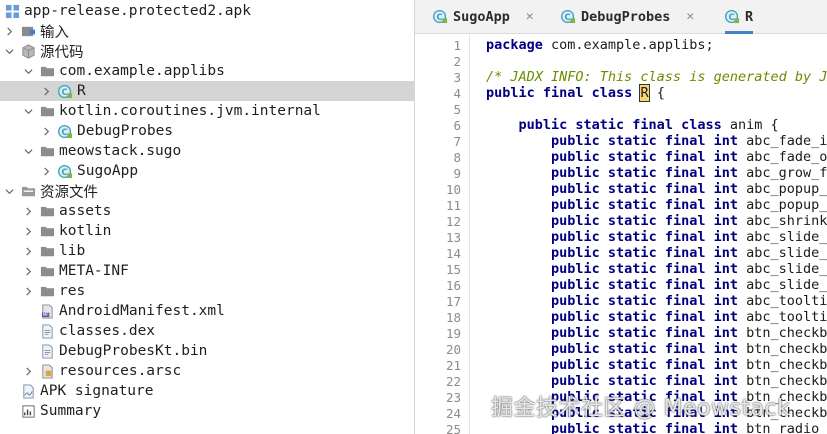 The width and height of the screenshot is (827, 434). What do you see at coordinates (514, 45) in the screenshot?
I see `code-keyword: package` at bounding box center [514, 45].